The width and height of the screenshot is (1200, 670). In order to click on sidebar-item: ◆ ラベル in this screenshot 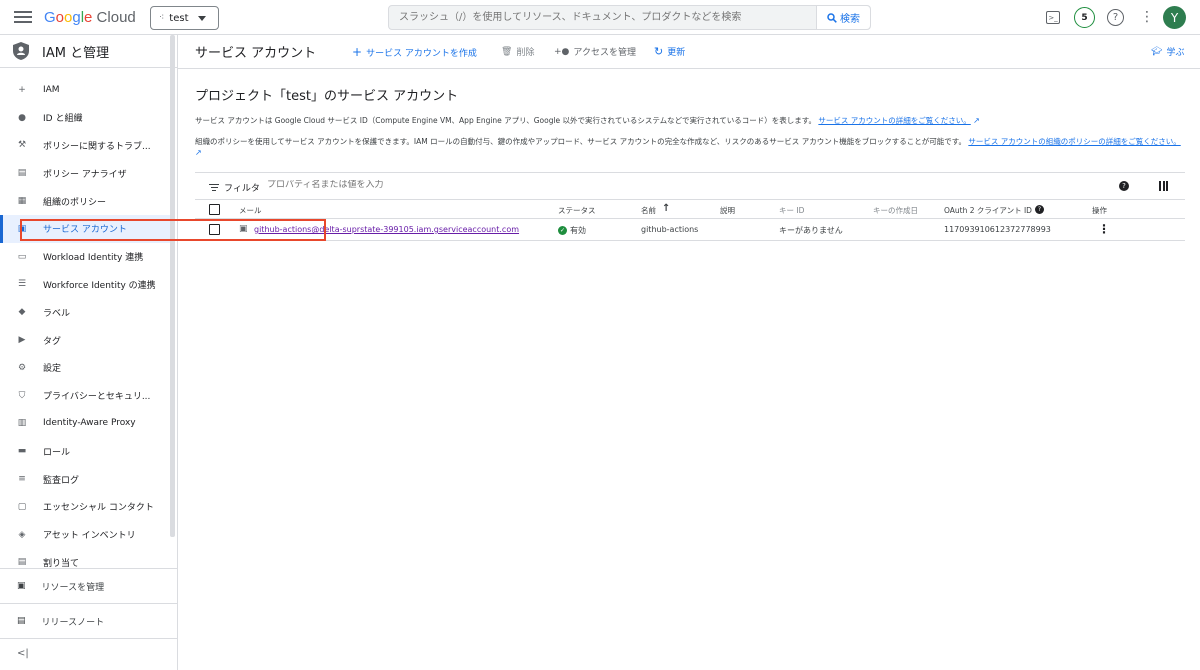, I will do `click(85, 312)`.